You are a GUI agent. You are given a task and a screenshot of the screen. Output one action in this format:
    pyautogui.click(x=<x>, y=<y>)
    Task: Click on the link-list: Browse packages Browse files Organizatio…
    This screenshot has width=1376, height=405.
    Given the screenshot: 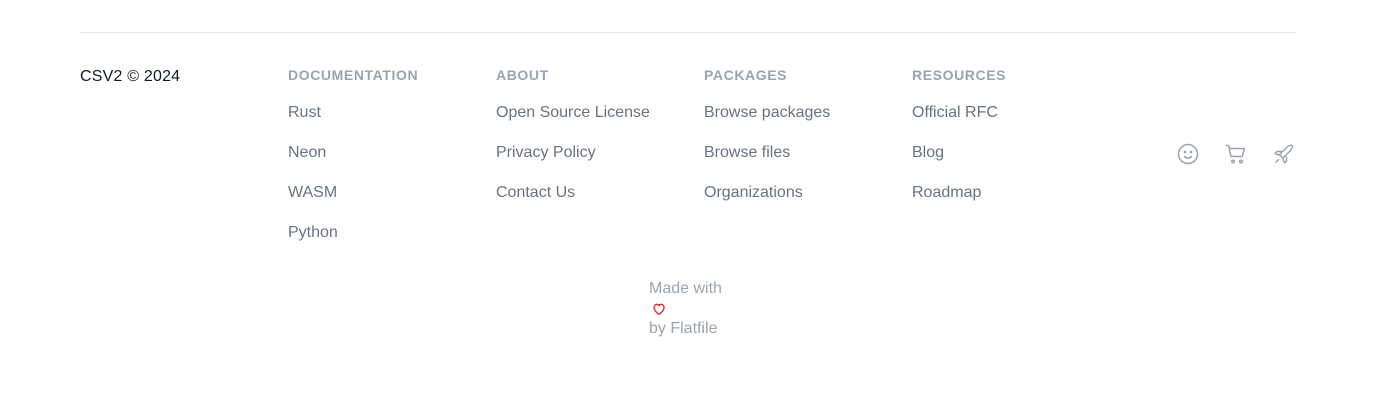 What is the action you would take?
    pyautogui.click(x=804, y=163)
    